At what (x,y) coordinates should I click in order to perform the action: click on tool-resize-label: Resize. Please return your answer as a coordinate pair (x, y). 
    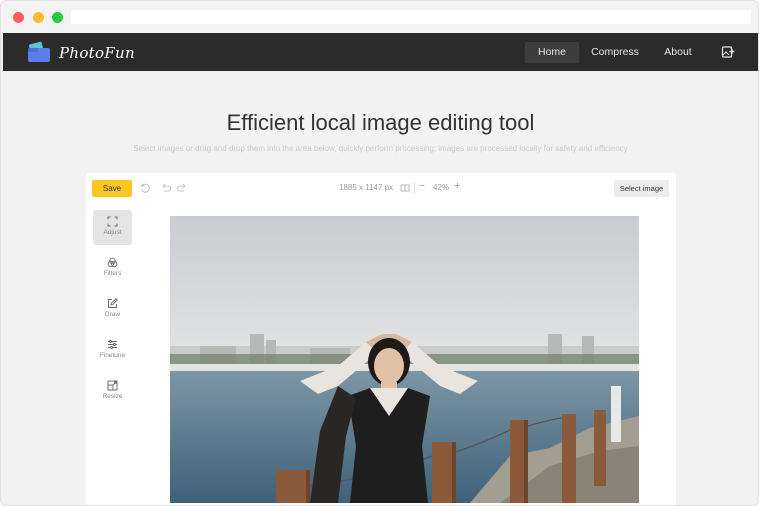
    Looking at the image, I should click on (112, 396).